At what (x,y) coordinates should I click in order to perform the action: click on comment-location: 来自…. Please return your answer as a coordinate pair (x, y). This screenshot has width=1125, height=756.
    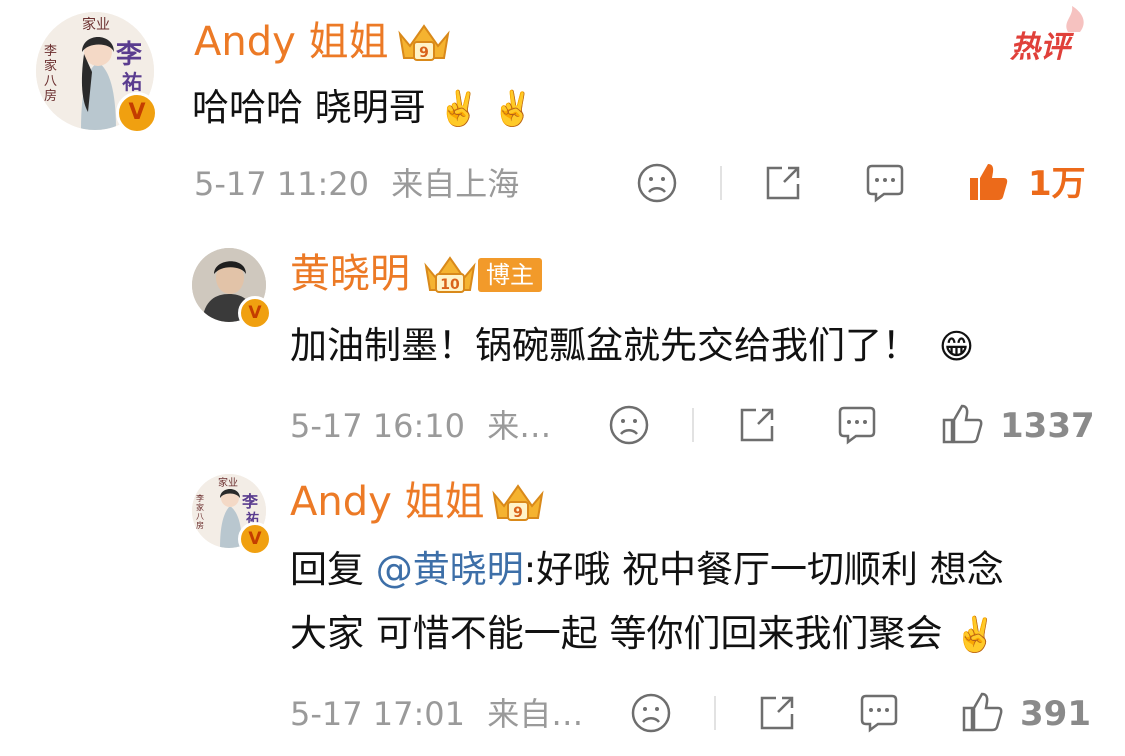
    Looking at the image, I should click on (535, 714).